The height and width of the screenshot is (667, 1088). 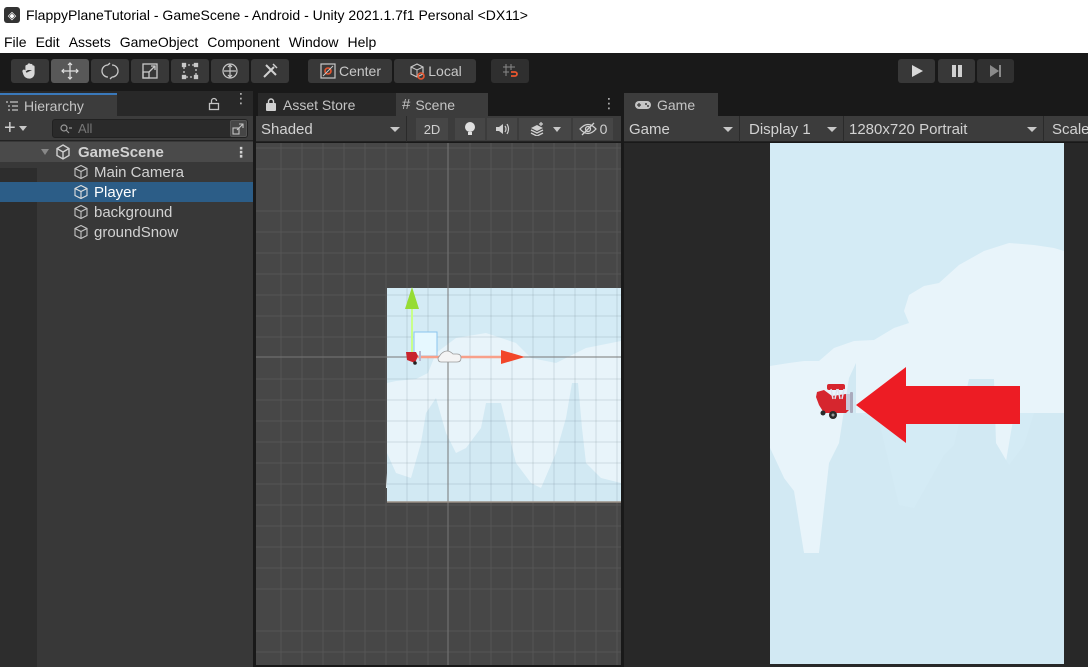 I want to click on tab-game: Game, so click(x=671, y=104).